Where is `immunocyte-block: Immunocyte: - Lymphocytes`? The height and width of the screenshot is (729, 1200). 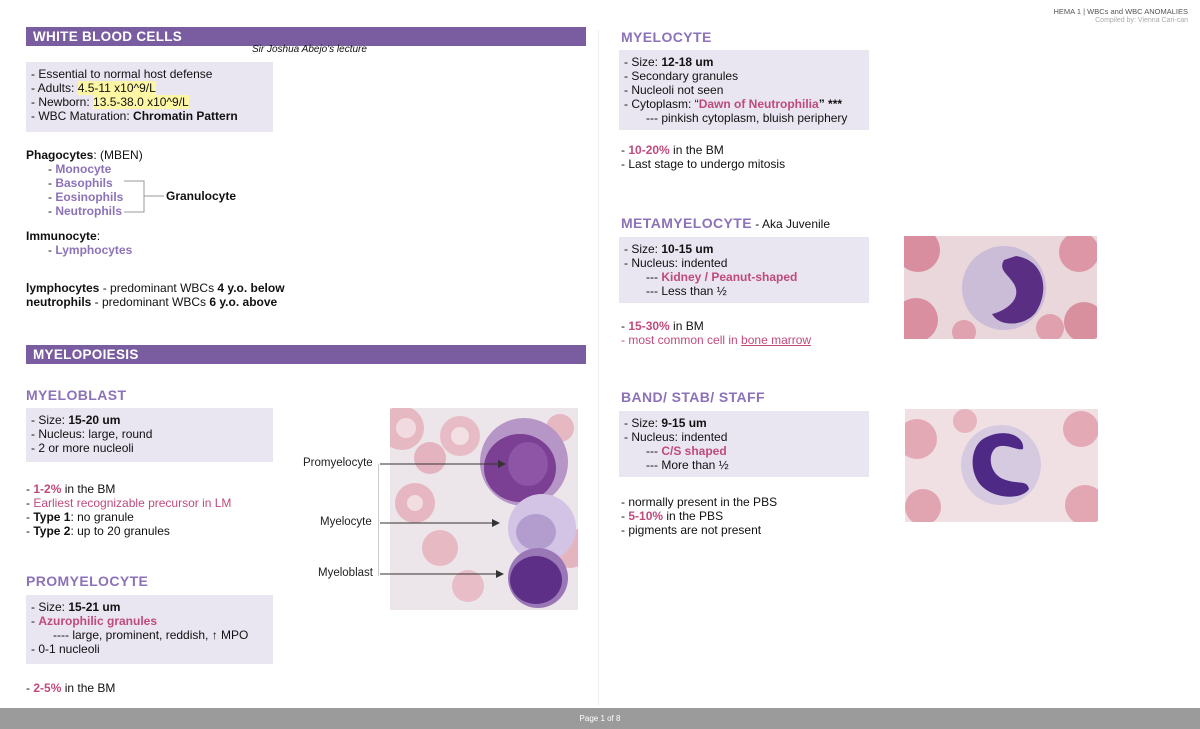 immunocyte-block: Immunocyte: - Lymphocytes is located at coordinates (79, 243).